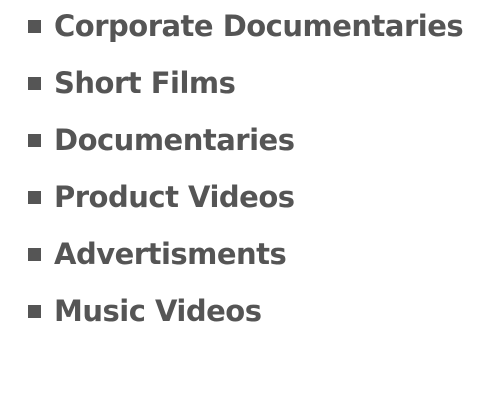  I want to click on list-item-label: Music Videos, so click(158, 311).